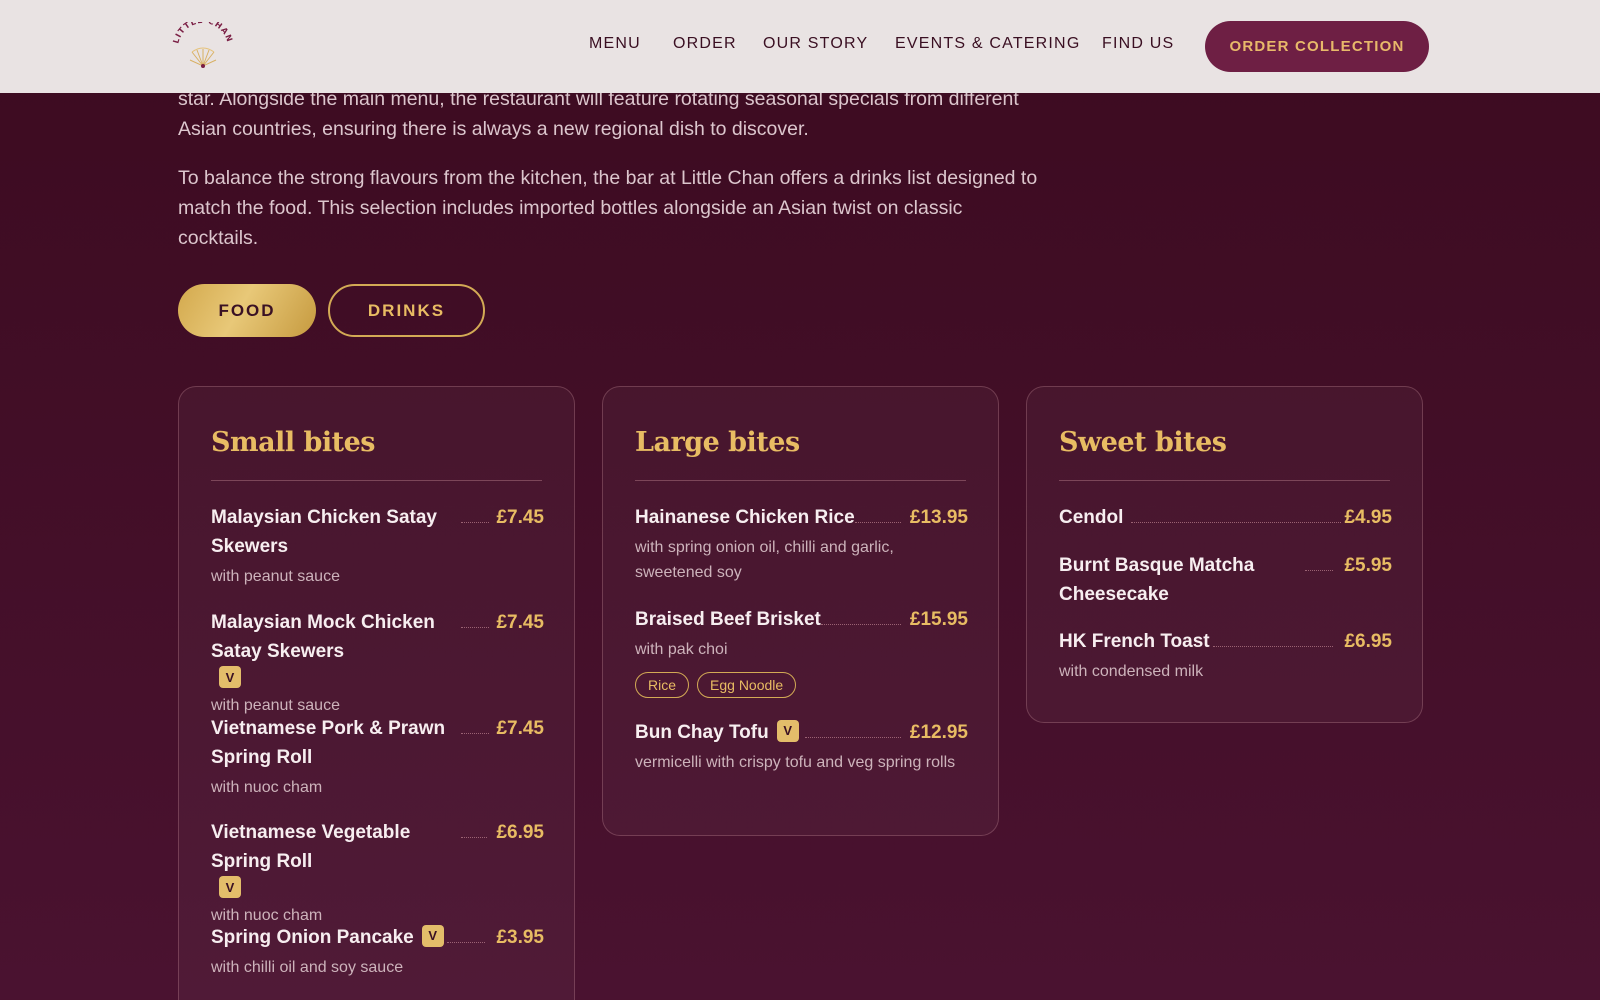 The image size is (1600, 1000). What do you see at coordinates (717, 442) in the screenshot?
I see `card-title: Large bites` at bounding box center [717, 442].